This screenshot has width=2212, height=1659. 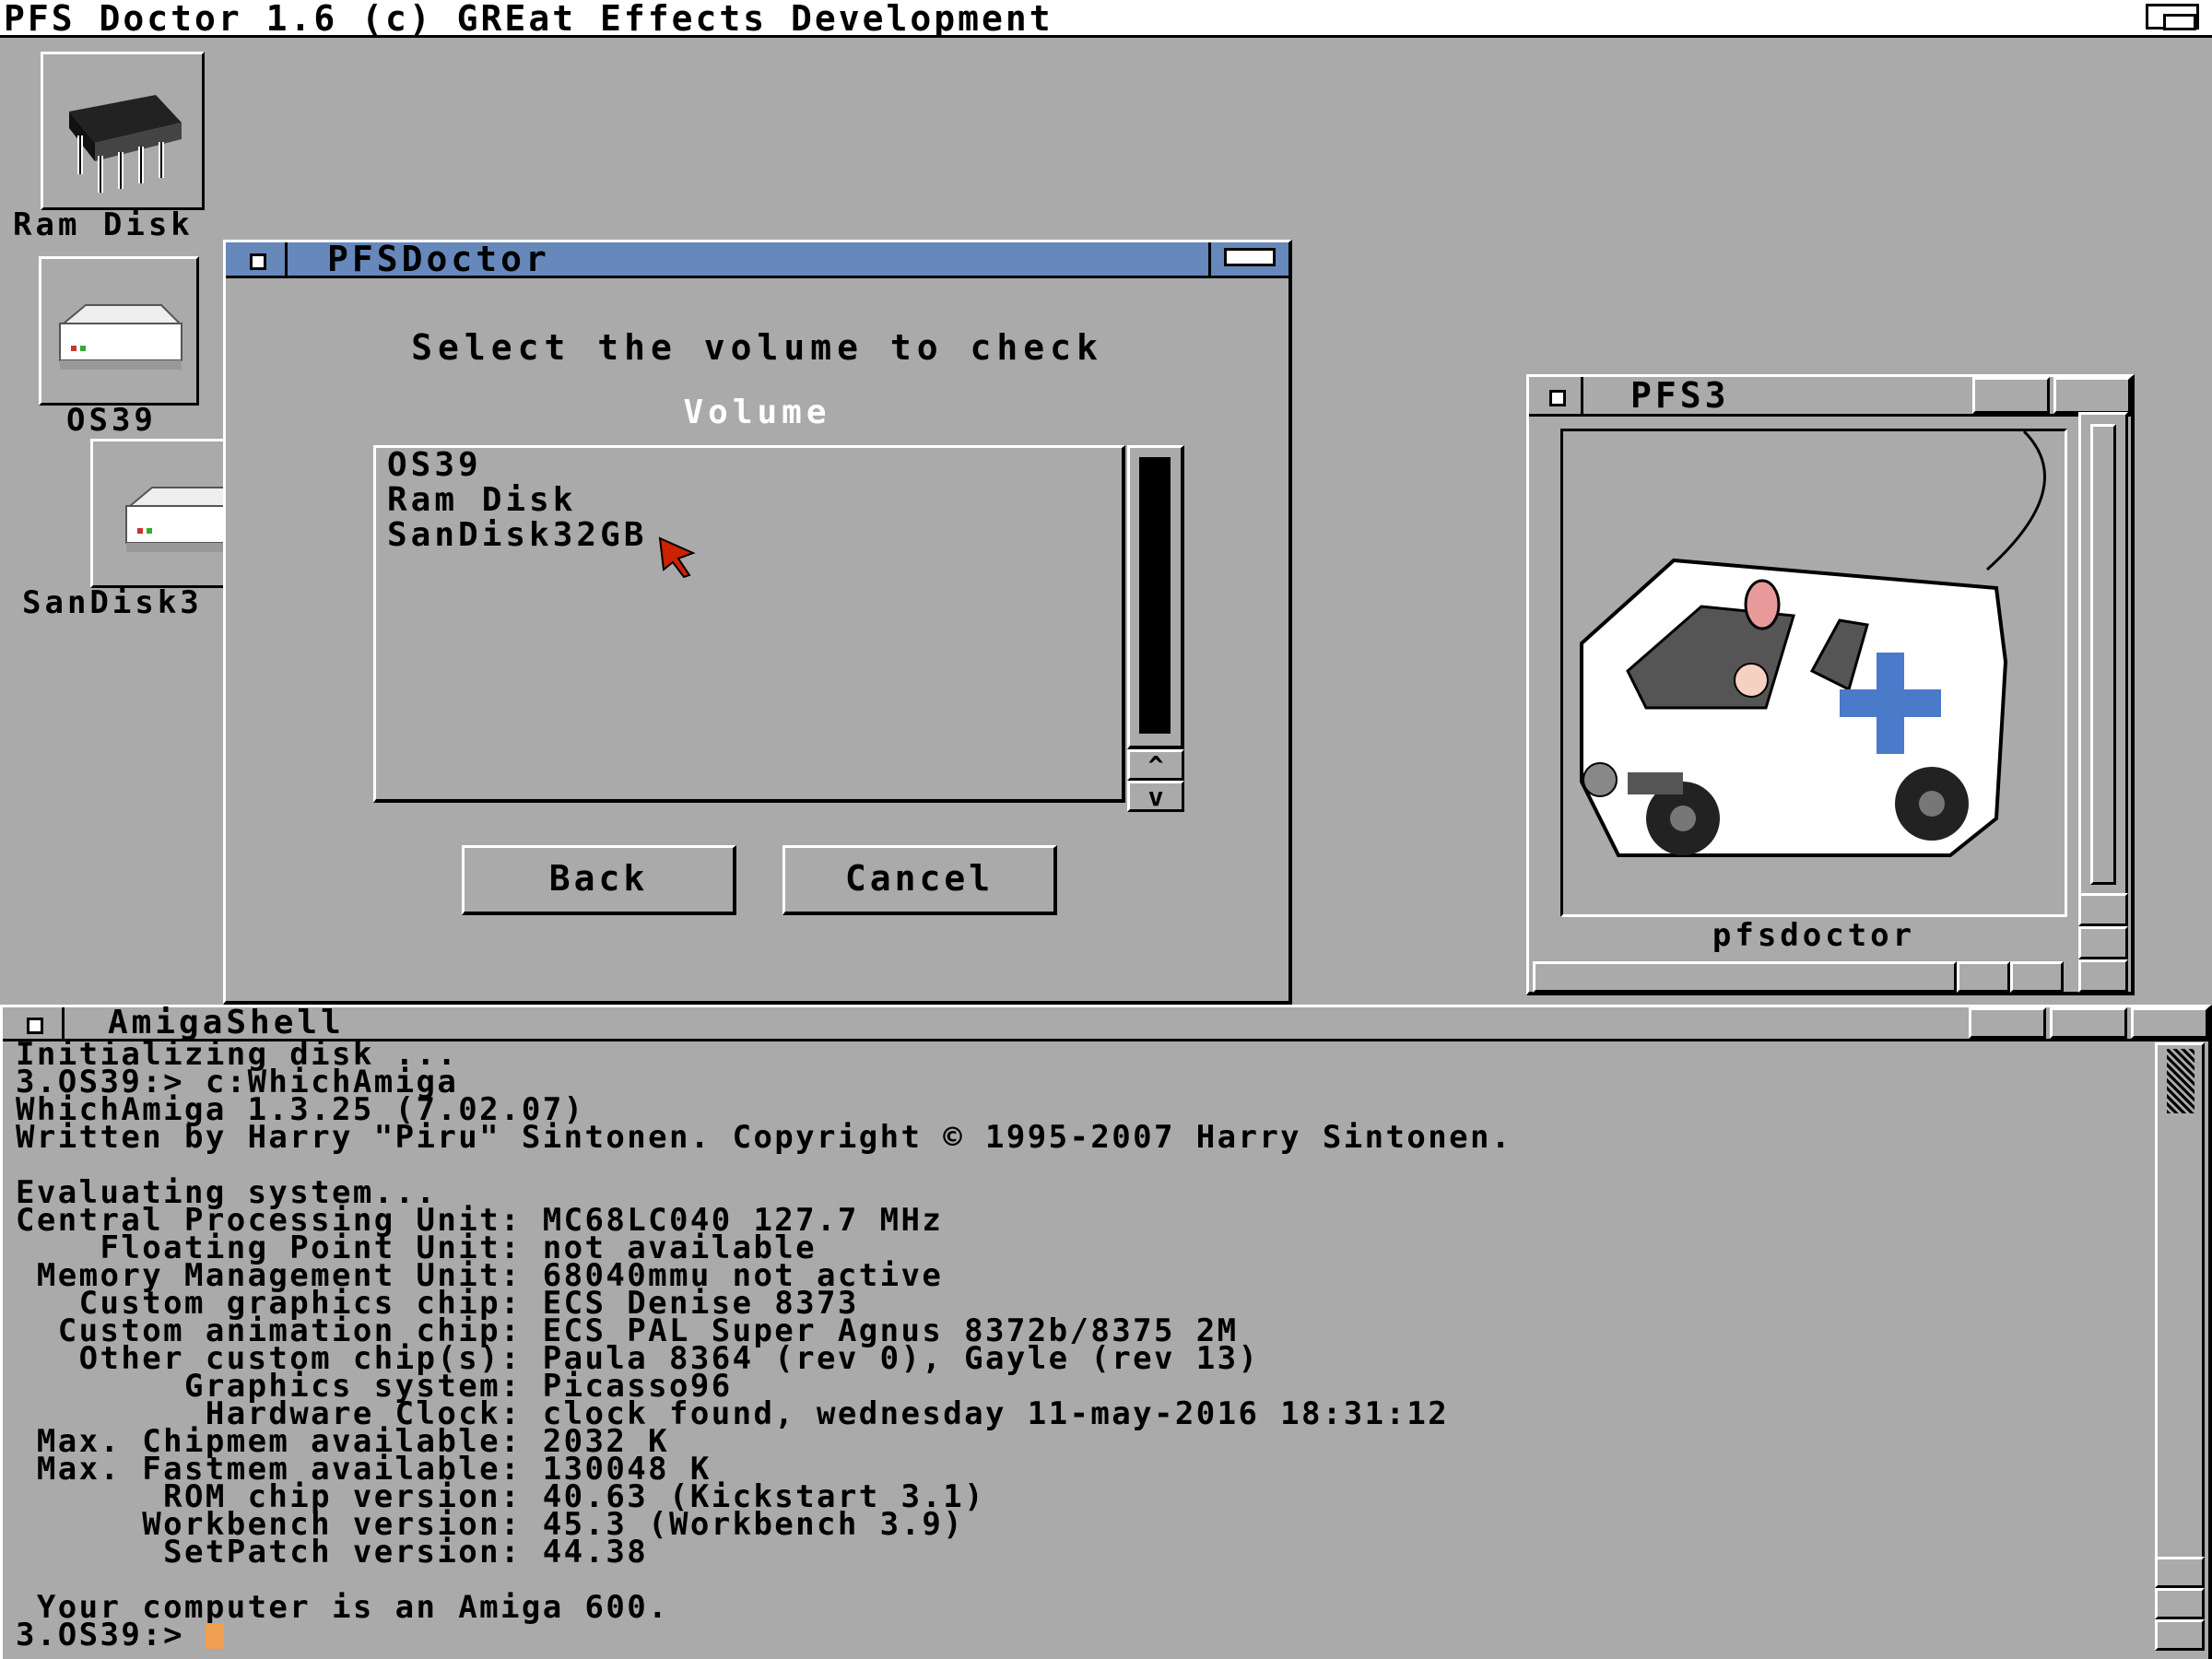 I want to click on shell-scroll-knob, so click(x=2180, y=1081).